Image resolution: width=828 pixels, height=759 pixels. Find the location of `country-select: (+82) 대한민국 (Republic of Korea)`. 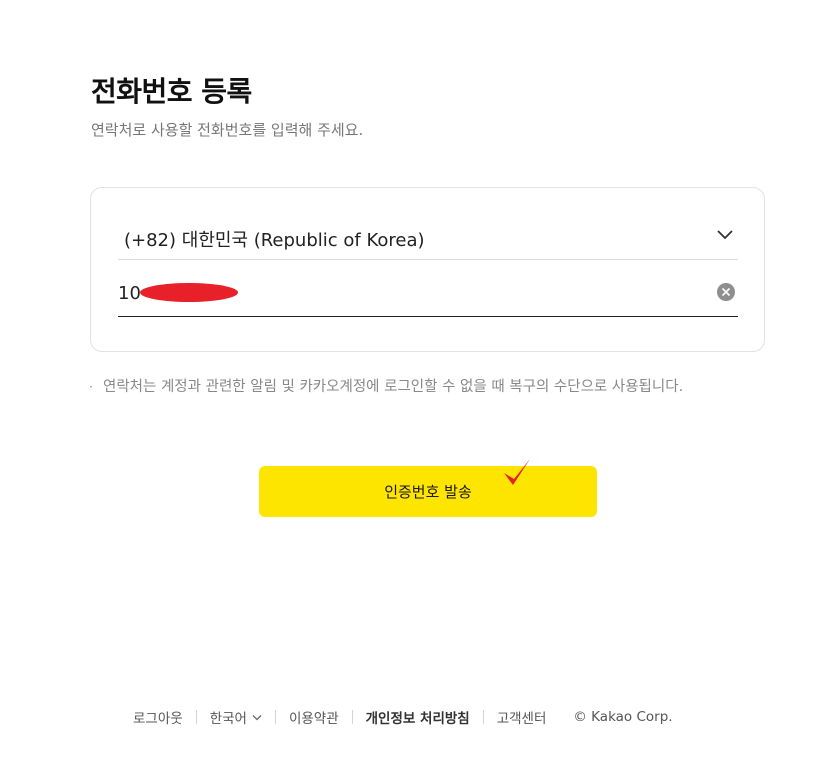

country-select: (+82) 대한민국 (Republic of Korea) is located at coordinates (428, 236).